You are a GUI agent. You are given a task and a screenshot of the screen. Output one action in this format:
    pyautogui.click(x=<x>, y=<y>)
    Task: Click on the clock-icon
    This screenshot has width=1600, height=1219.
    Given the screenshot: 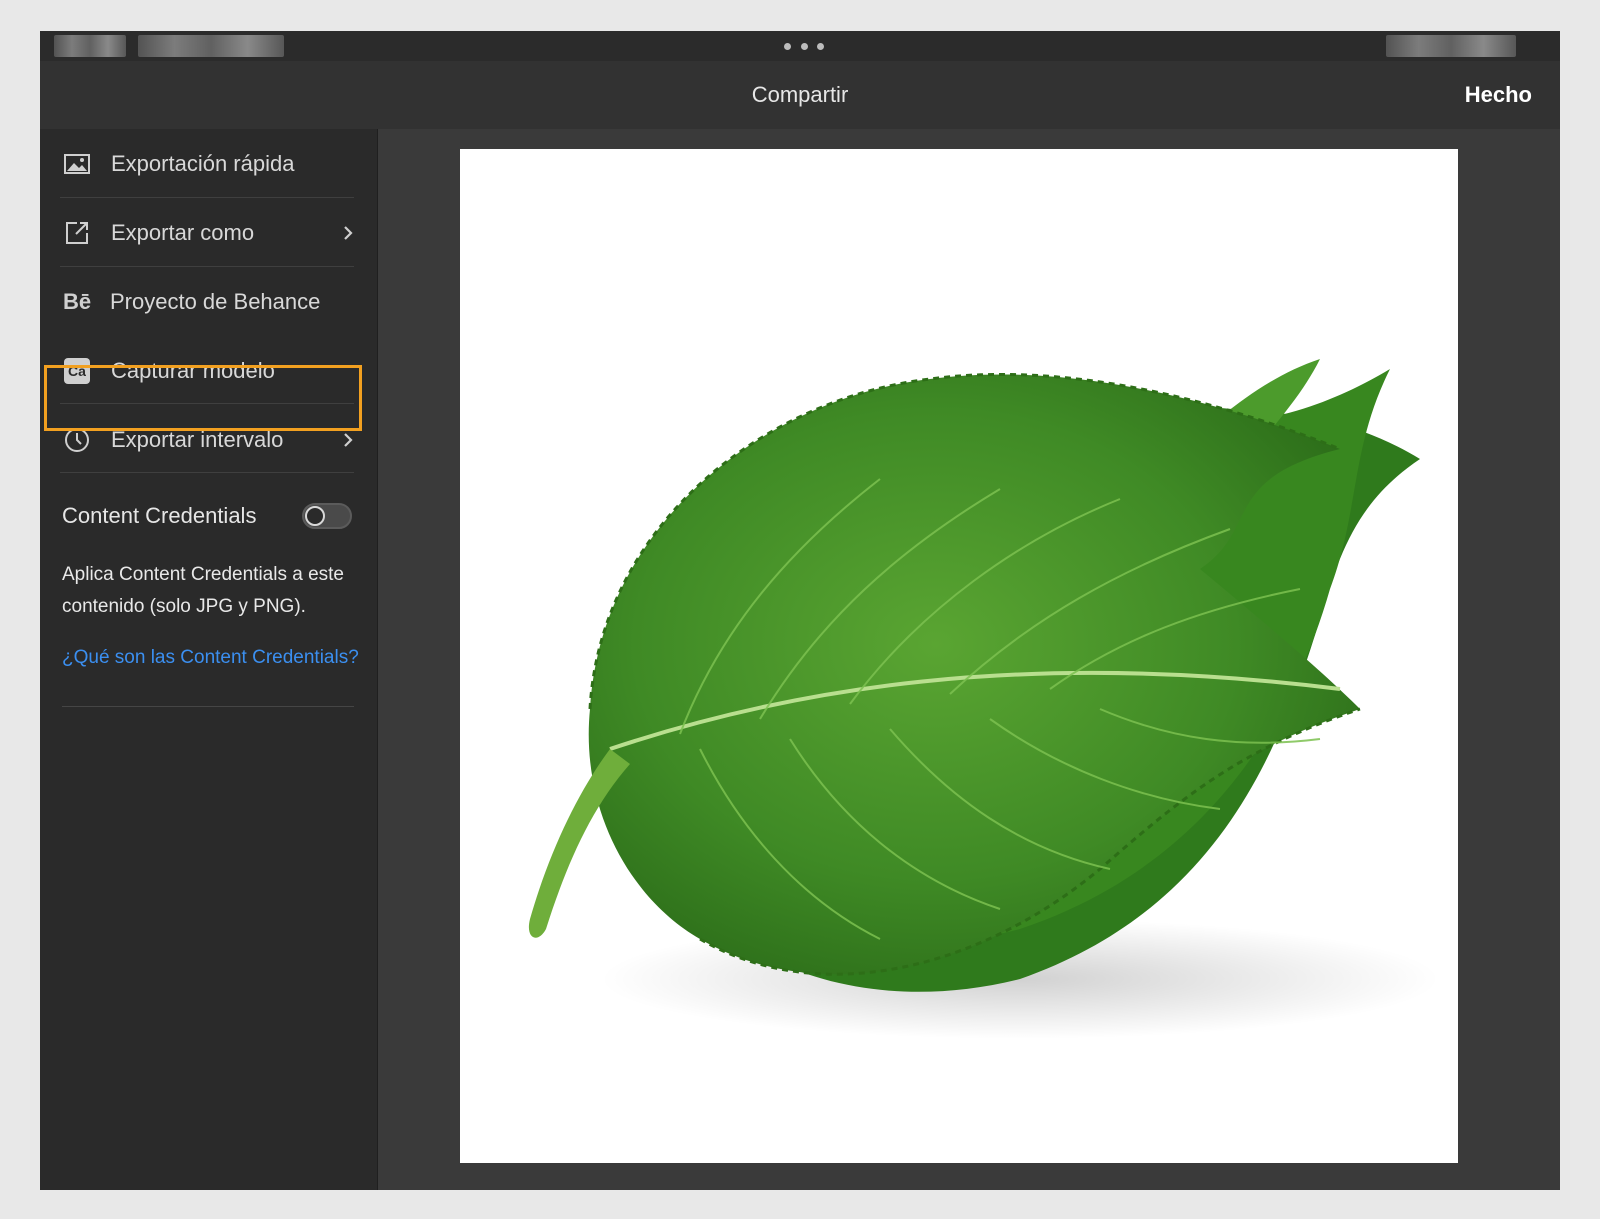 What is the action you would take?
    pyautogui.click(x=77, y=440)
    